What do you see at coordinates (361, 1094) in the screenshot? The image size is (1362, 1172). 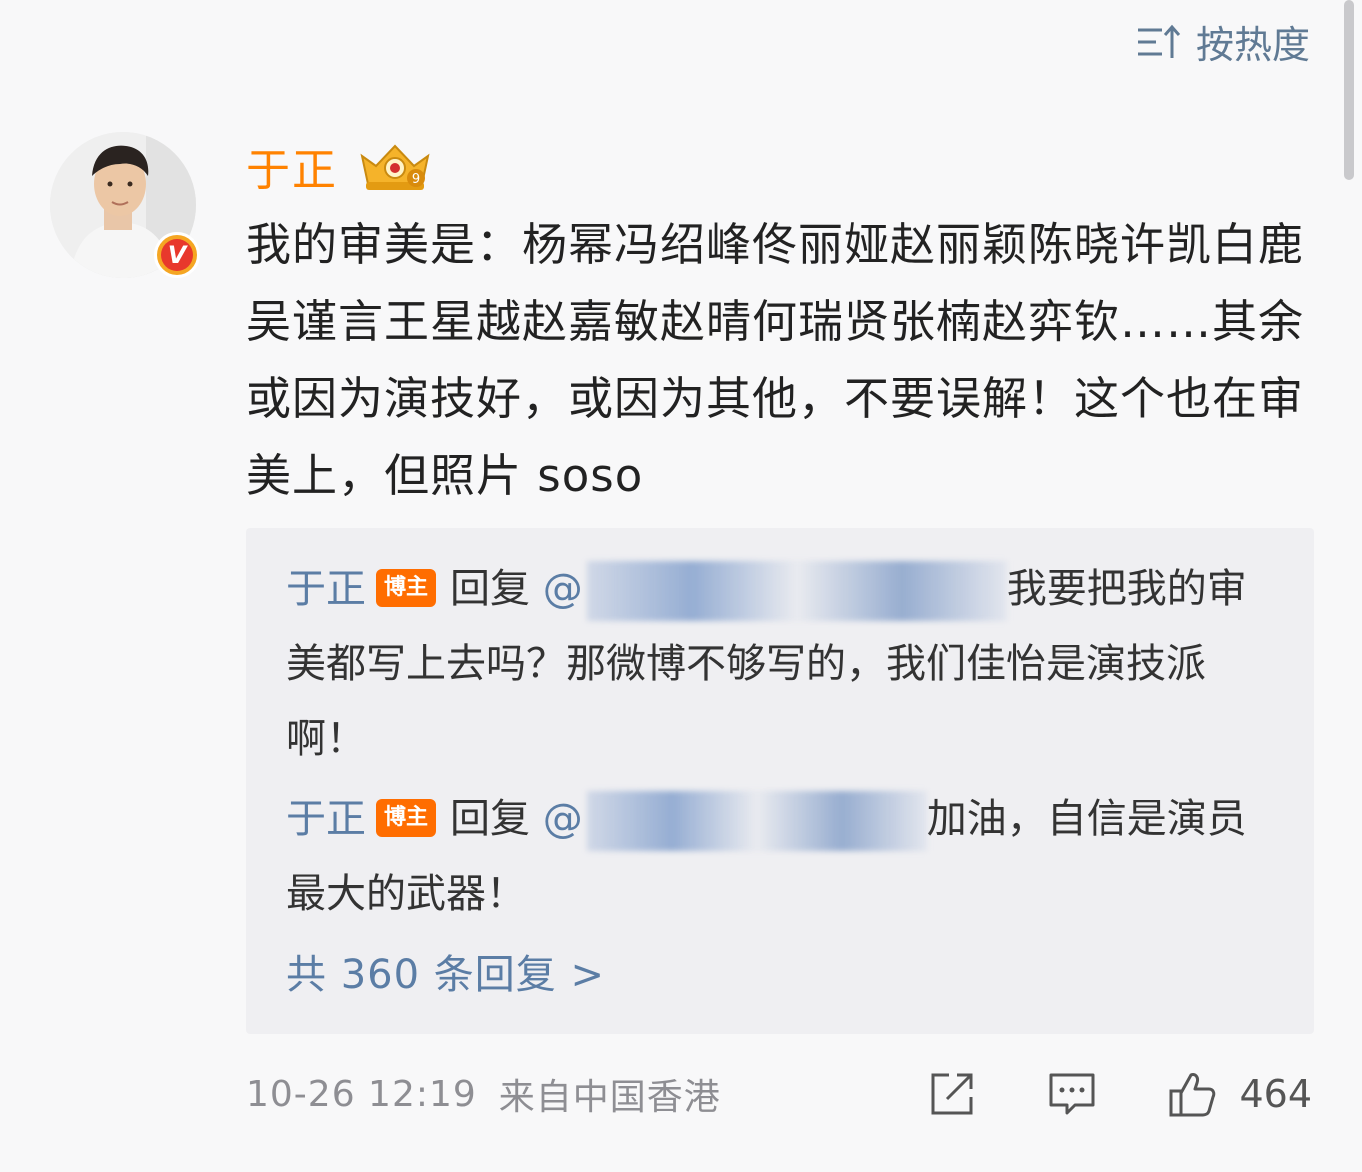 I see `timestamp: 10-26 12:19` at bounding box center [361, 1094].